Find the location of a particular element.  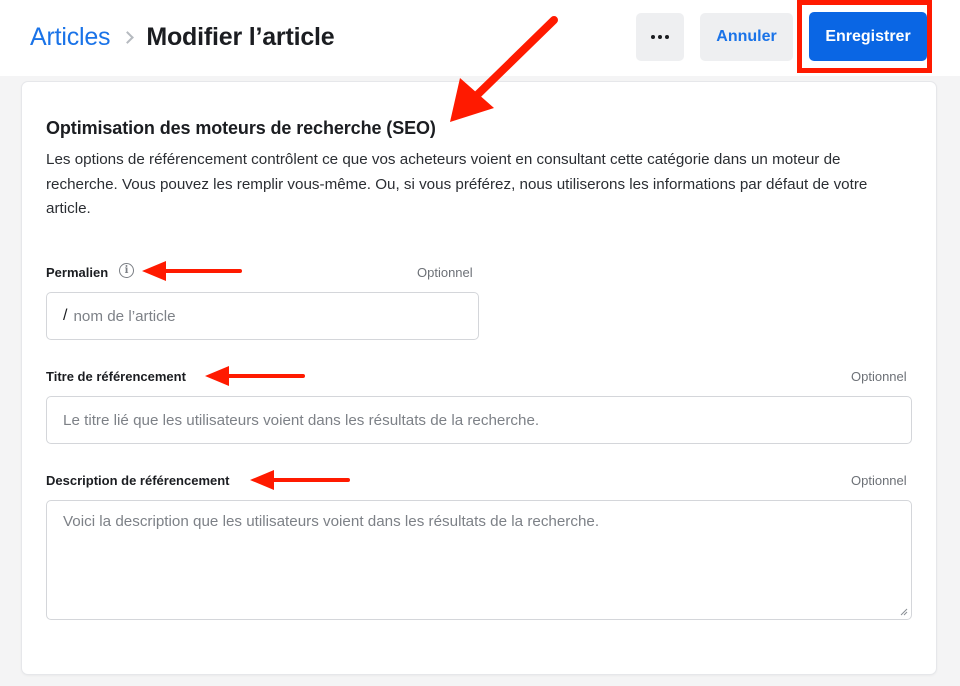

save-button: Enregistrer is located at coordinates (868, 36).